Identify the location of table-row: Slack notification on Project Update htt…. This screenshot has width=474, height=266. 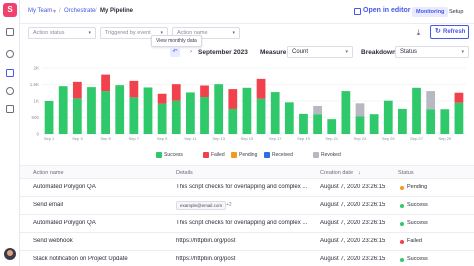
(247, 258).